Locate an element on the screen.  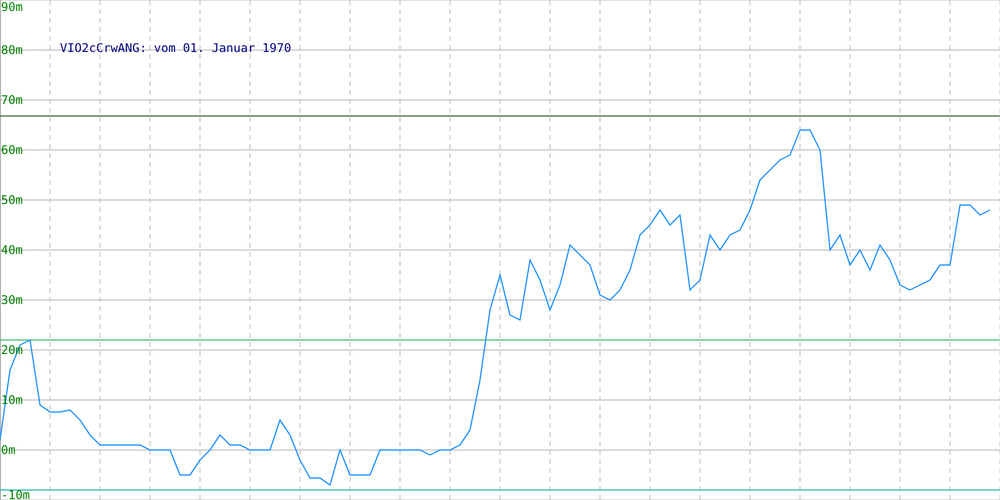
axis-label: 0m is located at coordinates (8, 450).